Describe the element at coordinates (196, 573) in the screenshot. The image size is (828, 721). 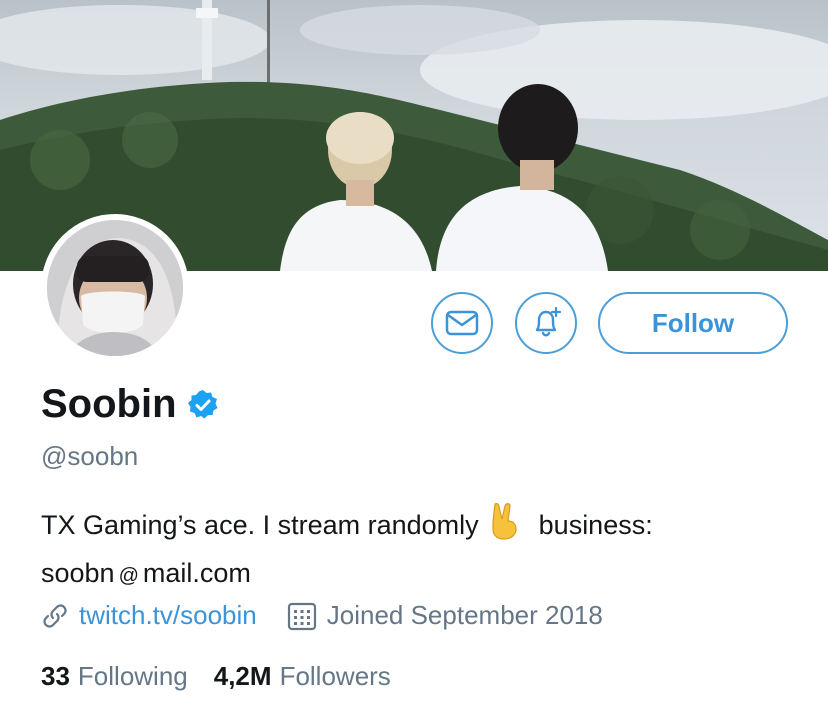
I see `bio-email-domain: mail.com` at that location.